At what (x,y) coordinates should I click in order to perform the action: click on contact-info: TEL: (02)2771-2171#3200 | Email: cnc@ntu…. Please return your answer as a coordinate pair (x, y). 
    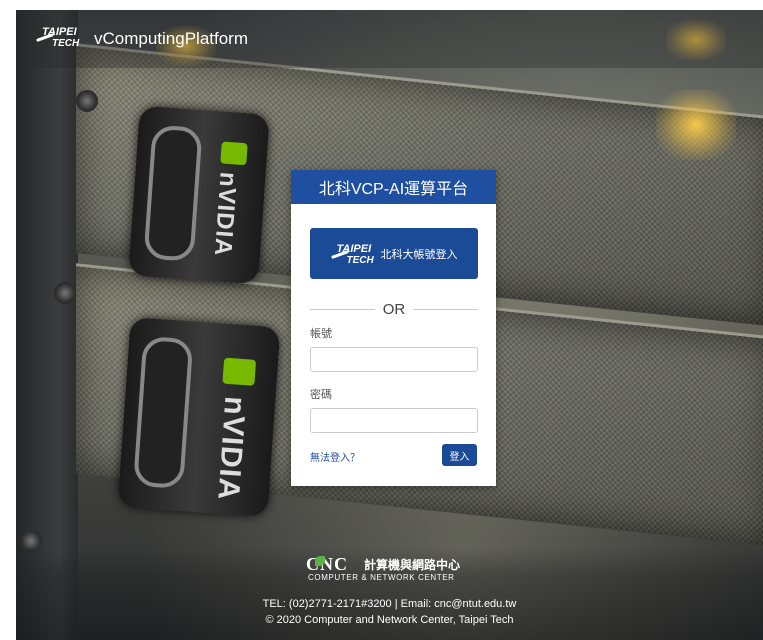
    Looking at the image, I should click on (389, 604).